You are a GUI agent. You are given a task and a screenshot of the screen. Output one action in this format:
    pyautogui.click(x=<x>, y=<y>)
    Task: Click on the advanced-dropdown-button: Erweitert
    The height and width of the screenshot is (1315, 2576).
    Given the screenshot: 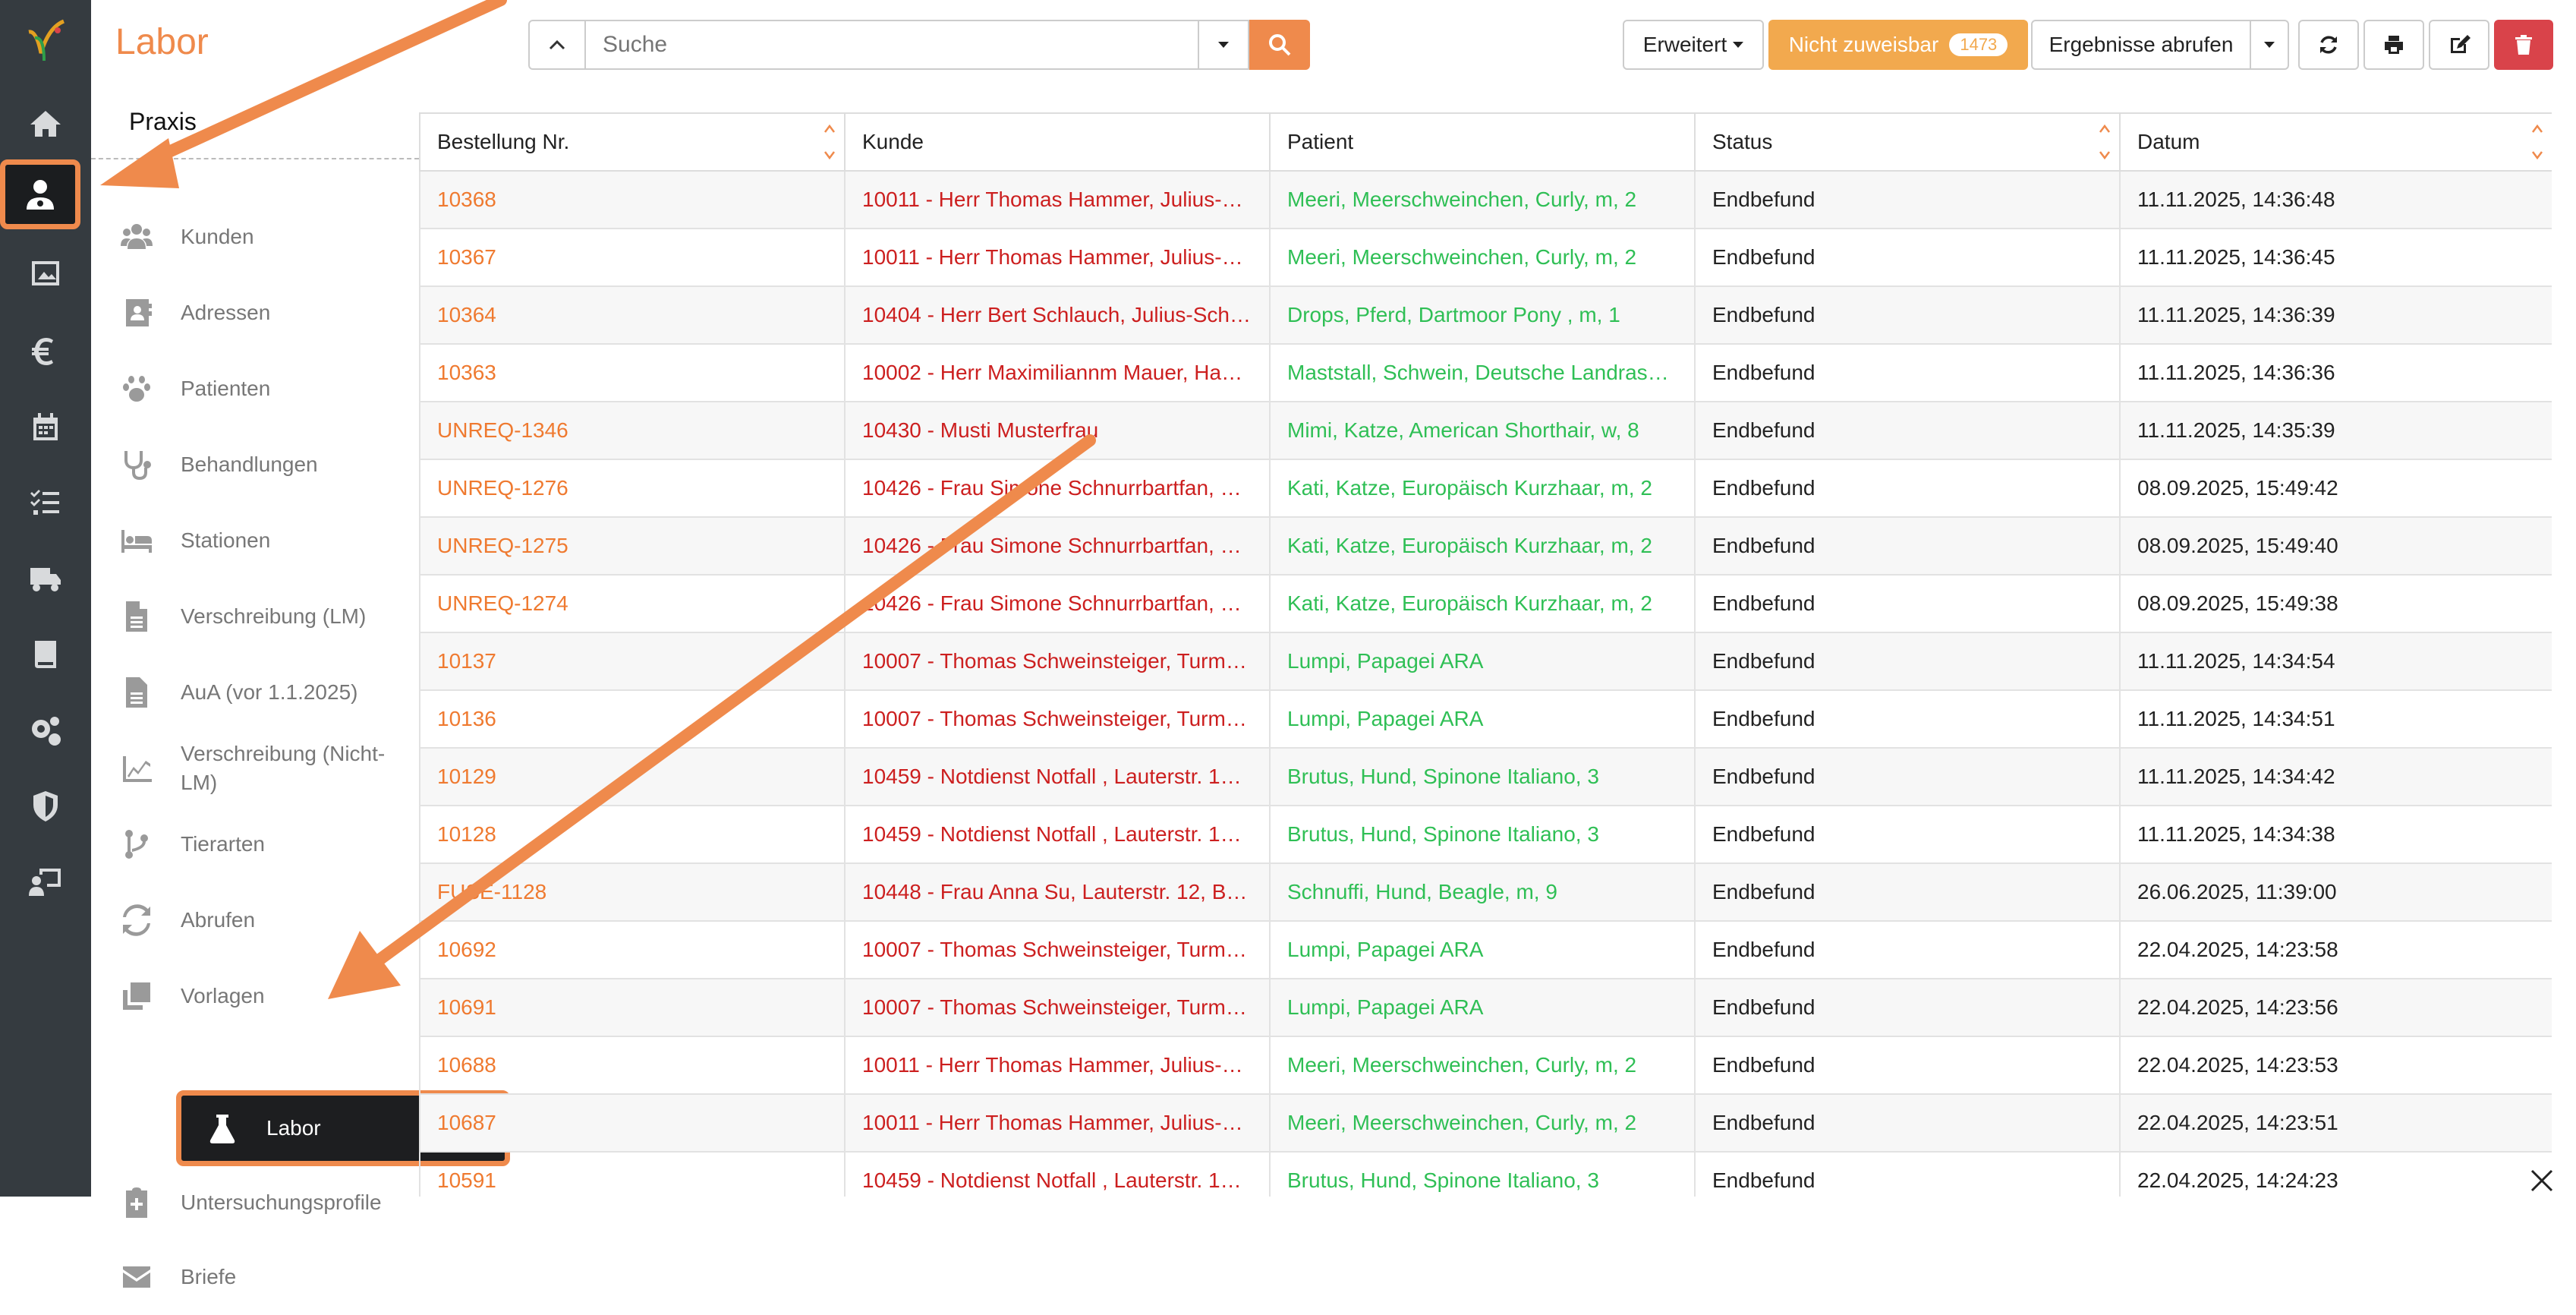 What is the action you would take?
    pyautogui.click(x=1693, y=45)
    